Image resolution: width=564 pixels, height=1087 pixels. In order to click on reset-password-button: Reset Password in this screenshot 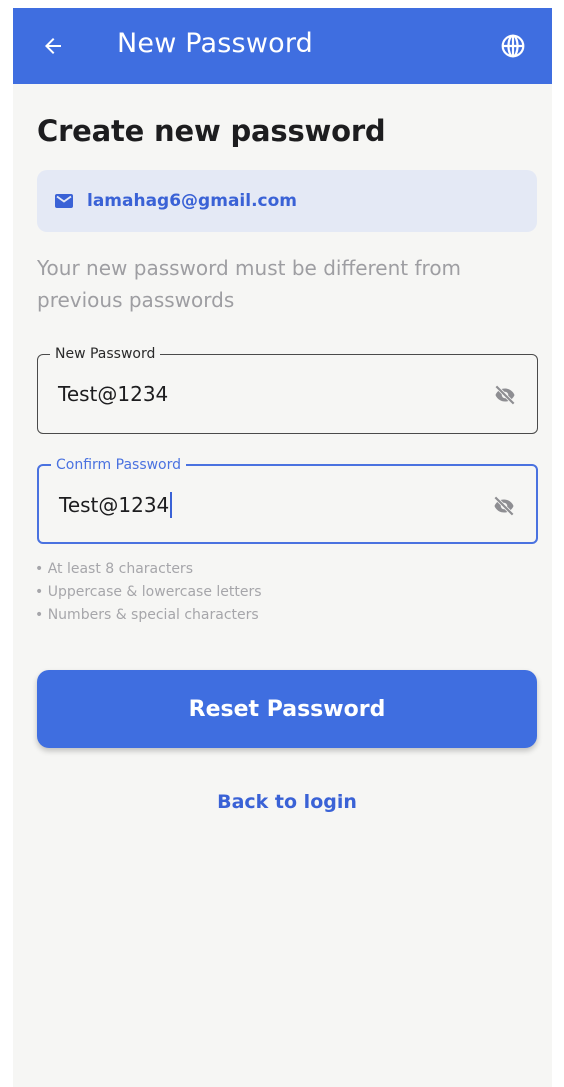, I will do `click(287, 709)`.